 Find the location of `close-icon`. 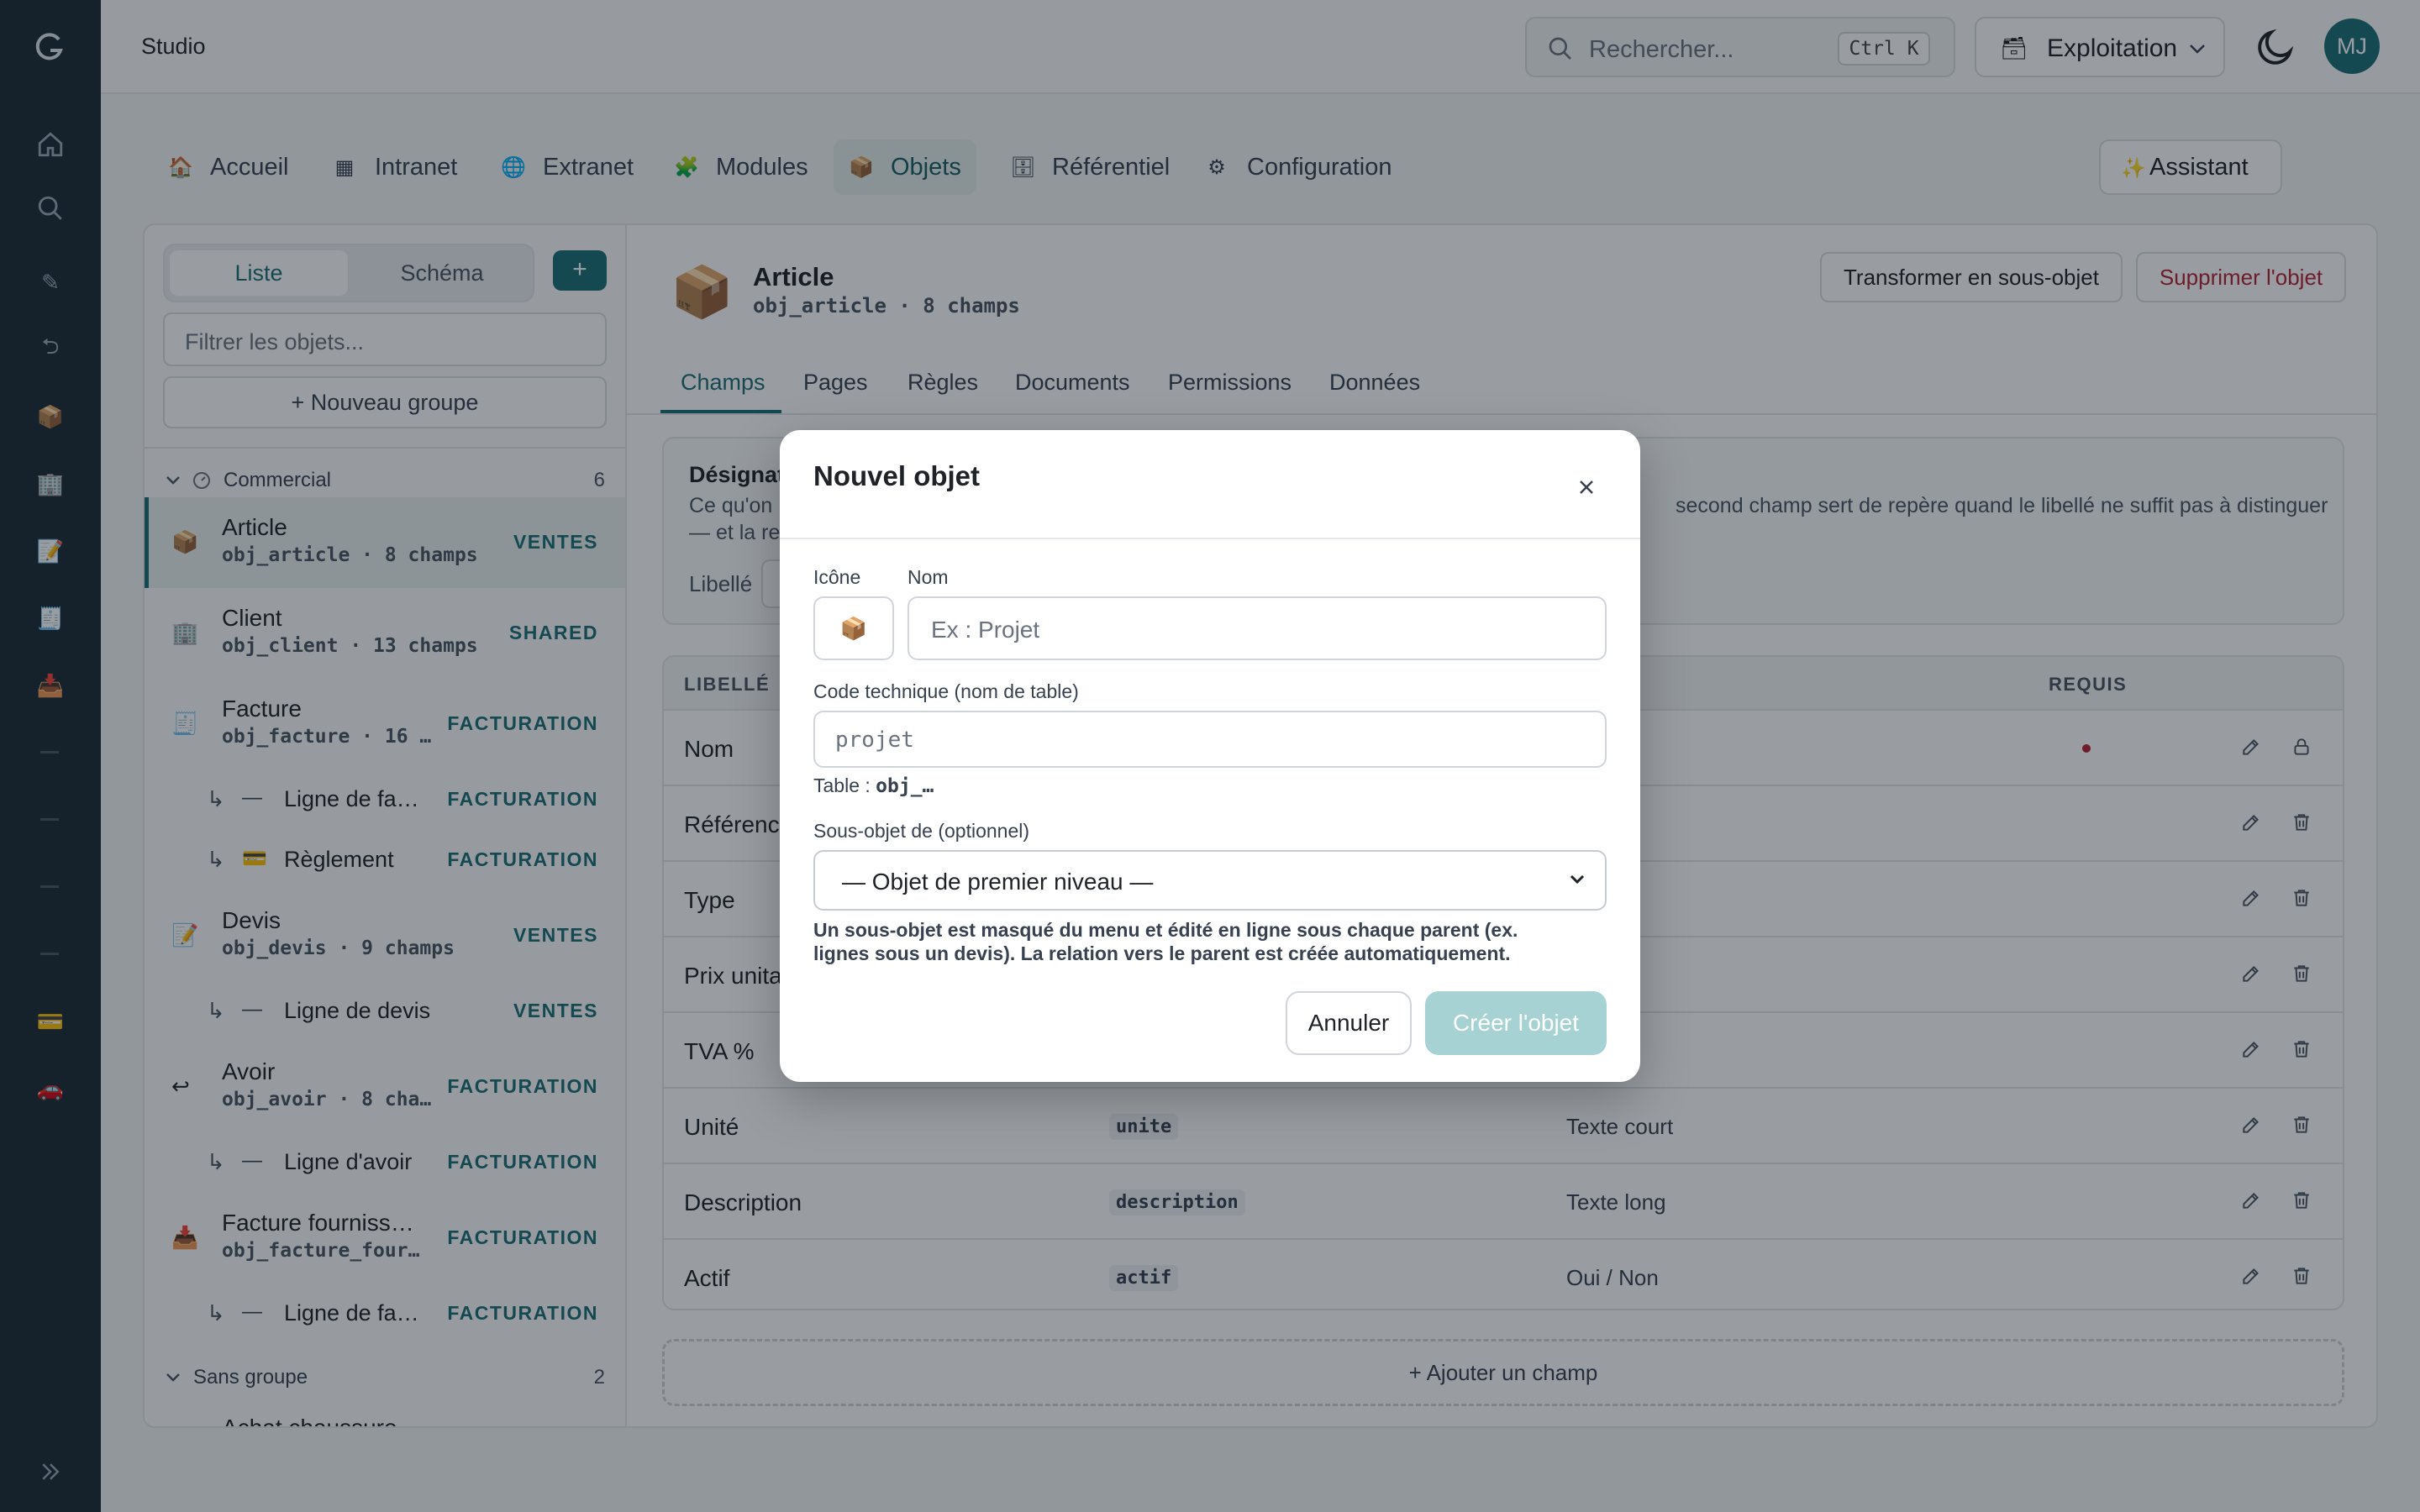

close-icon is located at coordinates (1587, 487).